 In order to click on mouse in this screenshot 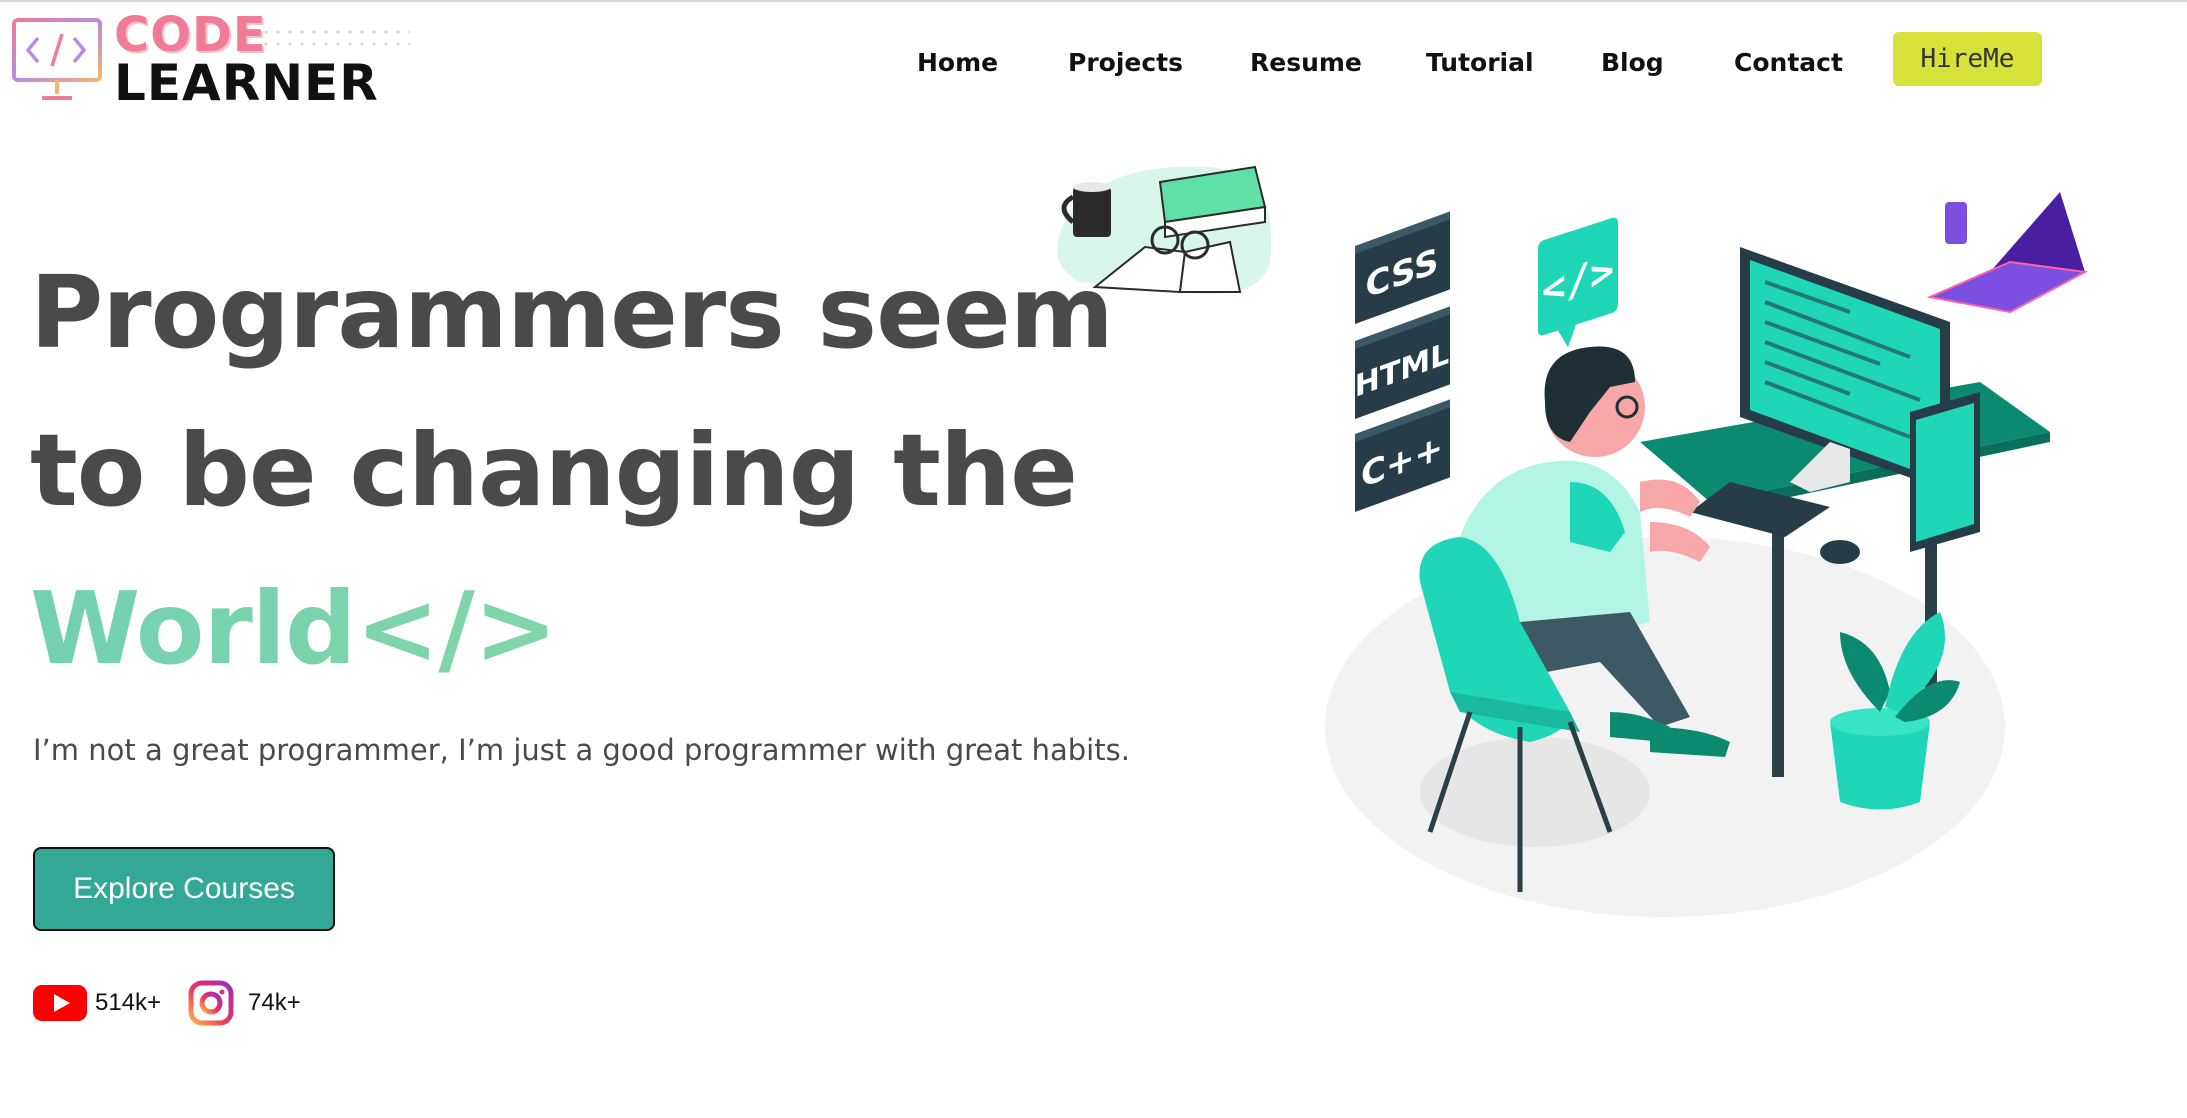, I will do `click(1840, 552)`.